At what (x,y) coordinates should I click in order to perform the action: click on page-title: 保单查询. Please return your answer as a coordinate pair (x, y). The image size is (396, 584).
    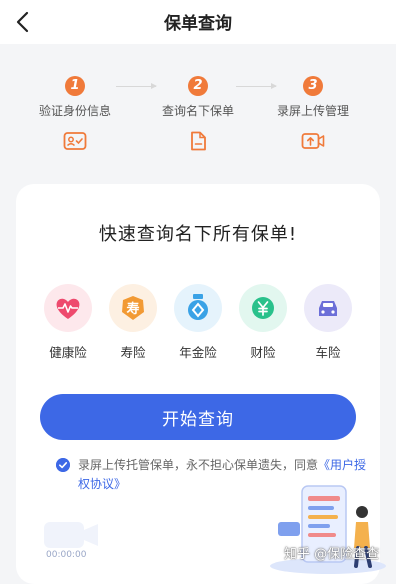
    Looking at the image, I should click on (198, 24).